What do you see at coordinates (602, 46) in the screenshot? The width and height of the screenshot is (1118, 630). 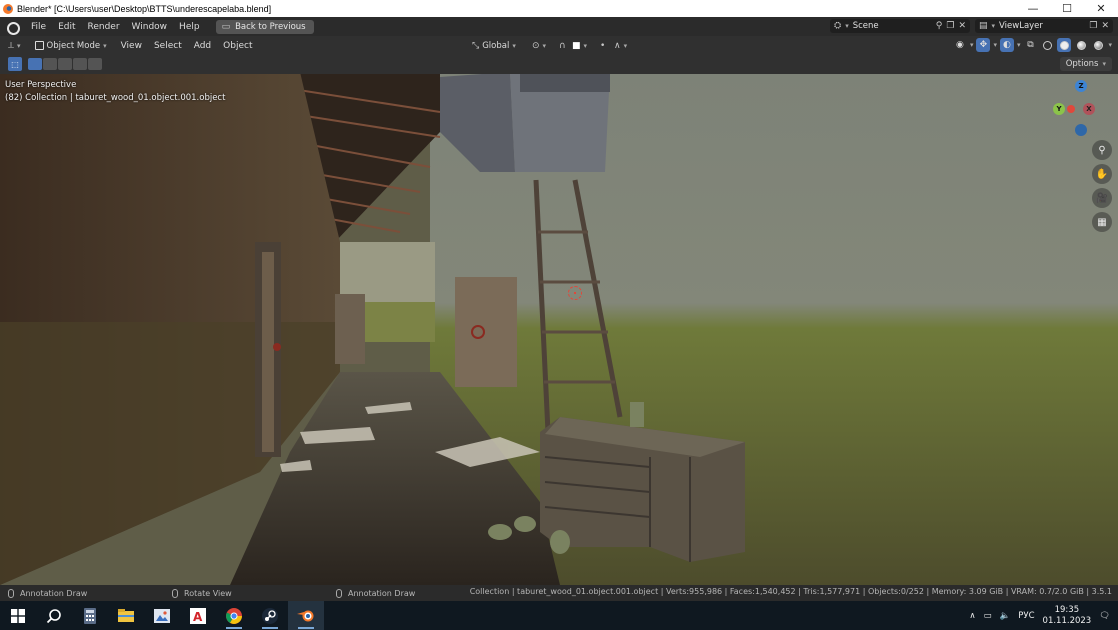 I see `proportional-editing-toggle: •` at bounding box center [602, 46].